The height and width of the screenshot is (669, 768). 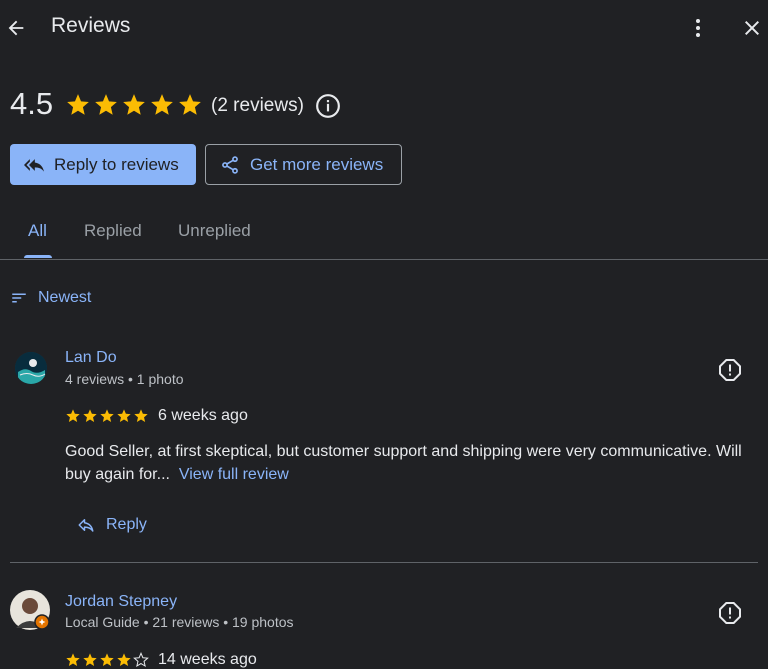 I want to click on reply-to-reviews-button: Reply to reviews, so click(x=103, y=164).